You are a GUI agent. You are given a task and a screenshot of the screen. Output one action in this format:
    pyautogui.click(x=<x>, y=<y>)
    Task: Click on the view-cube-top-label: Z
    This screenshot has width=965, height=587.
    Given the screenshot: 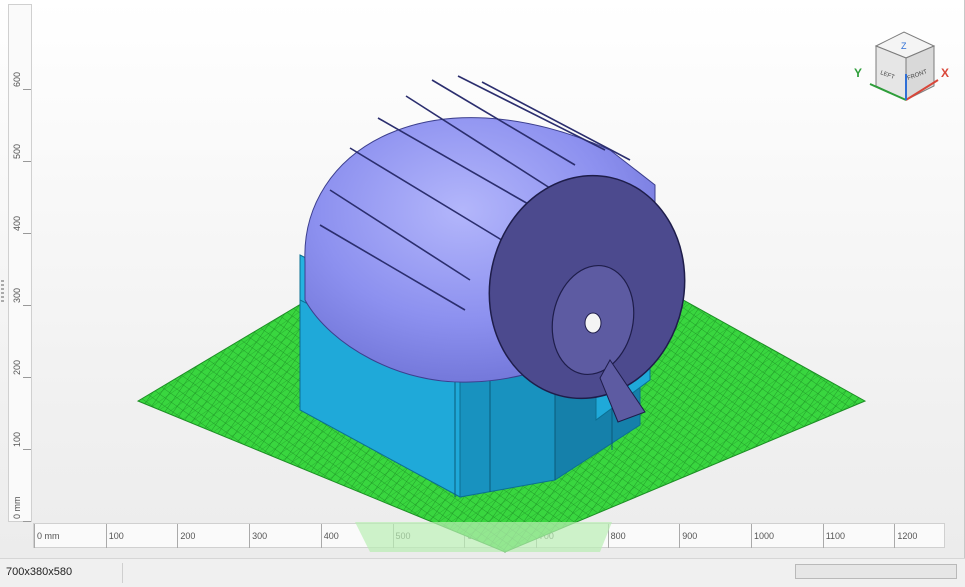 What is the action you would take?
    pyautogui.click(x=904, y=46)
    